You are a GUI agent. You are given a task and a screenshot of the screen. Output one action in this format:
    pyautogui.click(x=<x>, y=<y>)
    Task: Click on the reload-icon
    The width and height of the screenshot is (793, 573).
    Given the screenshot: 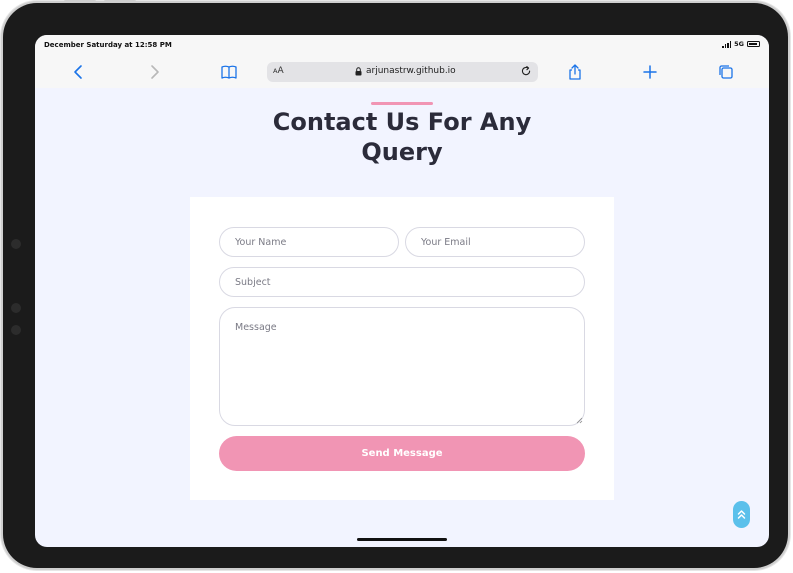 What is the action you would take?
    pyautogui.click(x=526, y=71)
    